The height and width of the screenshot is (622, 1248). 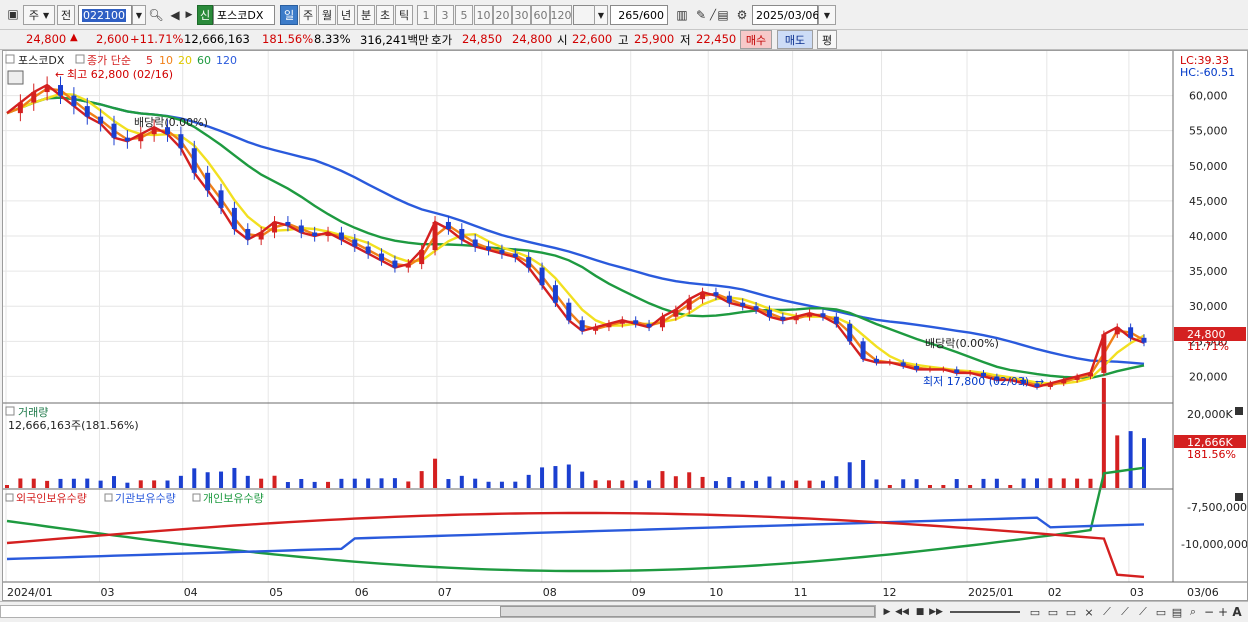 I want to click on candle-style-icon: ▥, so click(x=682, y=15).